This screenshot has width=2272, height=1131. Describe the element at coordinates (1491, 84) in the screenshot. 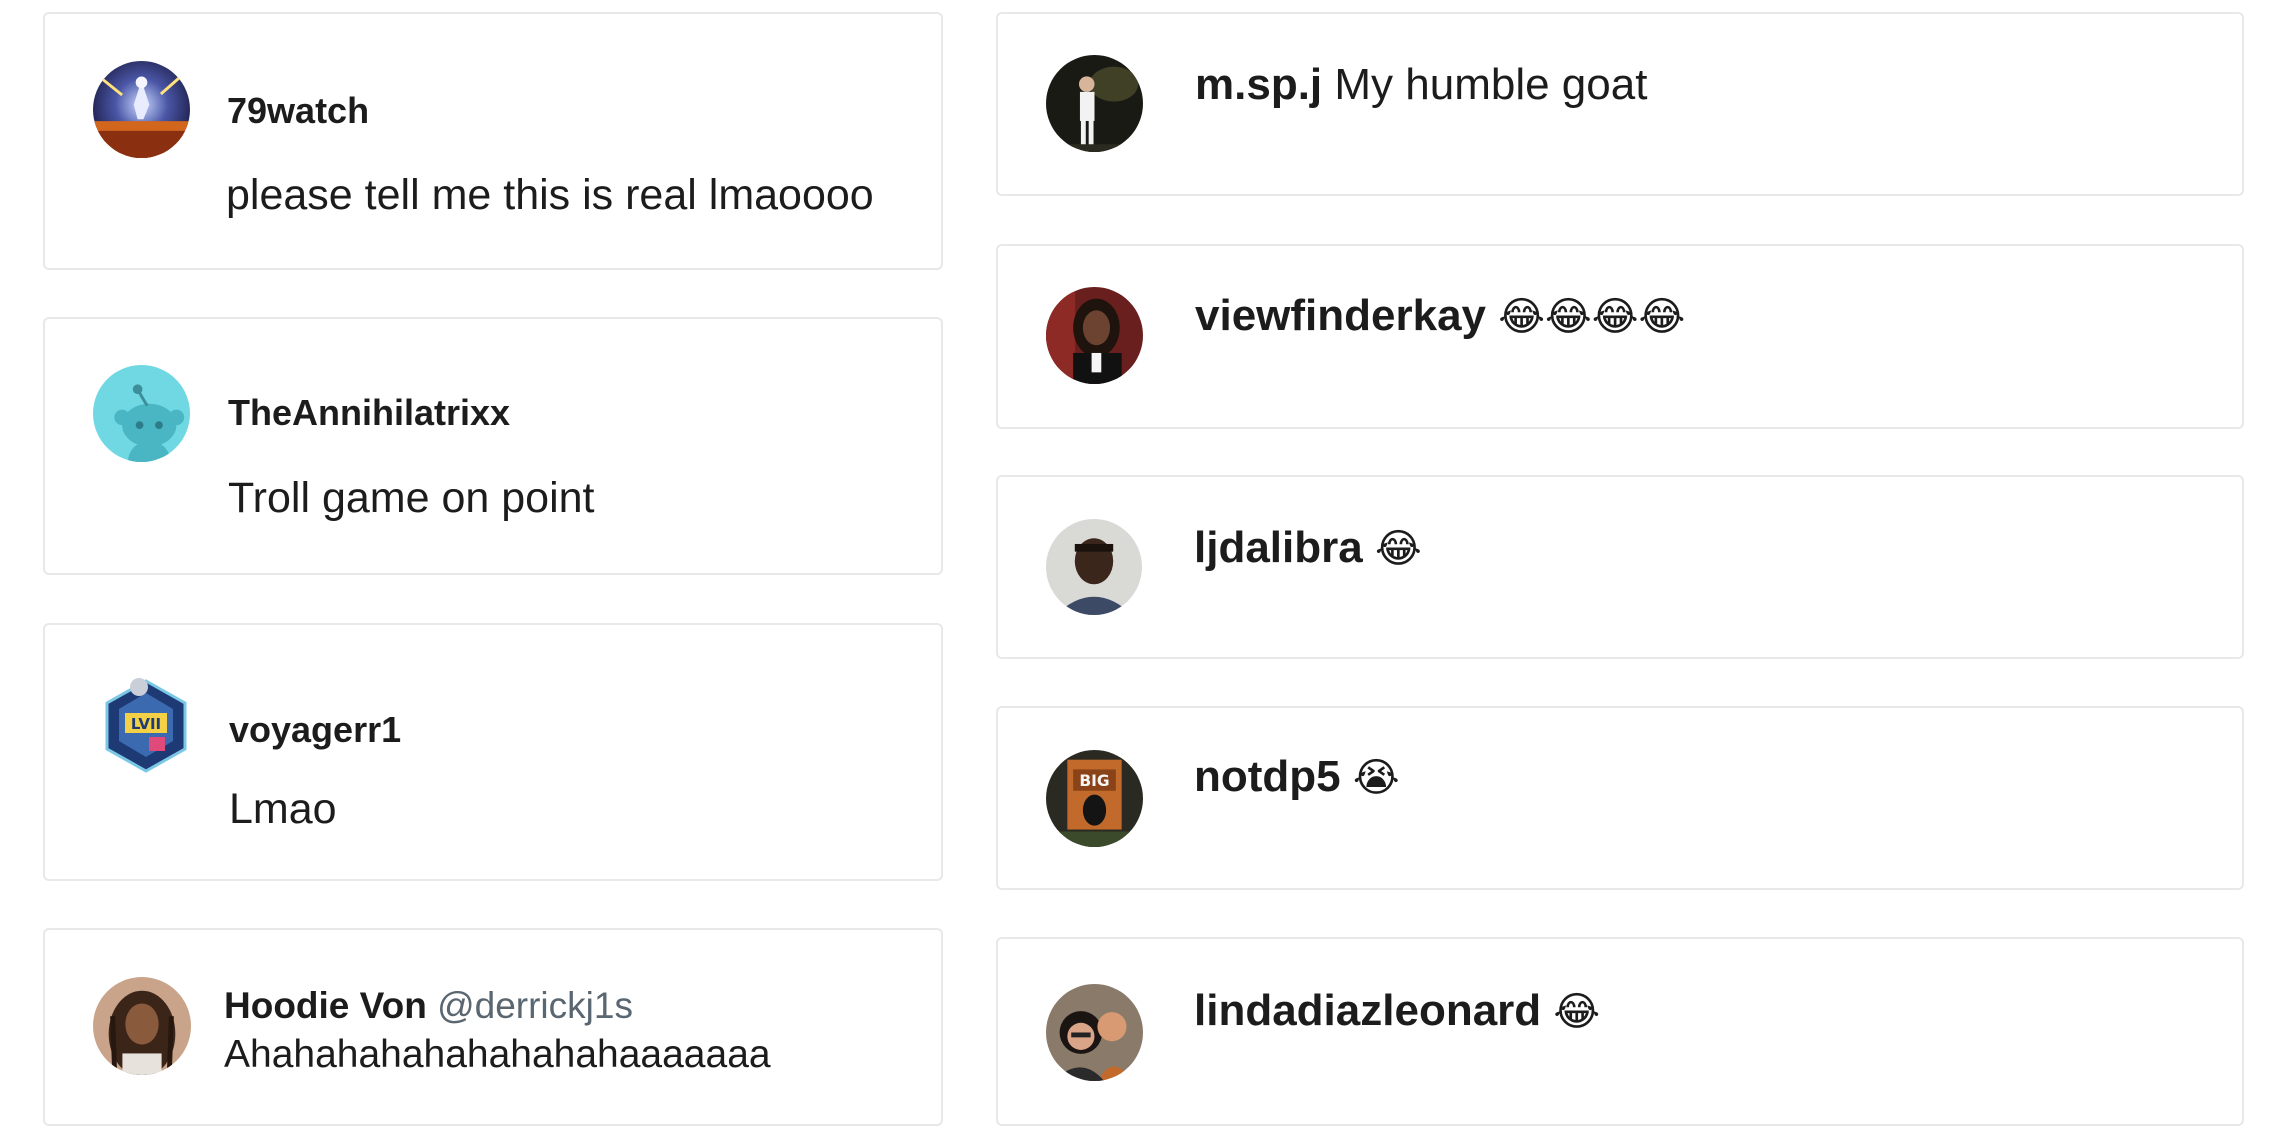

I see `comment-text: My humble goat` at that location.